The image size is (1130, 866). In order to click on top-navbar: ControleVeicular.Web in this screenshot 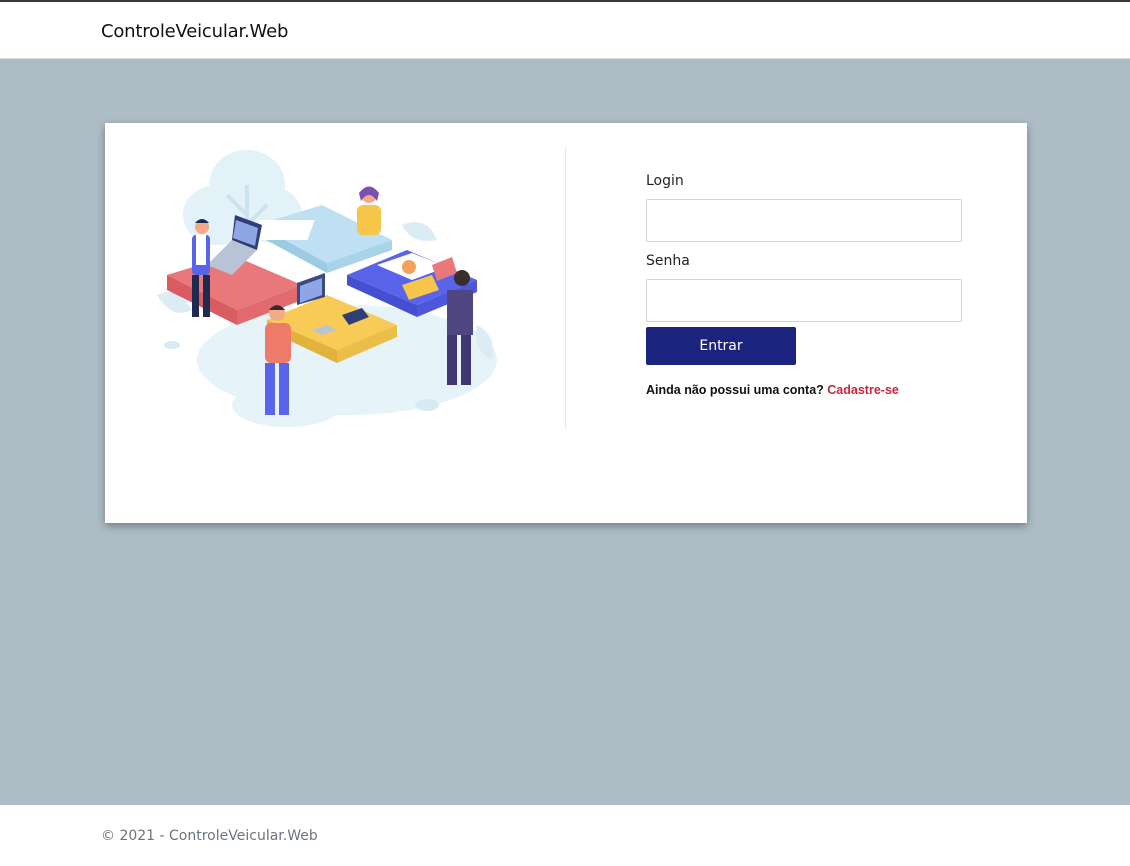, I will do `click(565, 29)`.